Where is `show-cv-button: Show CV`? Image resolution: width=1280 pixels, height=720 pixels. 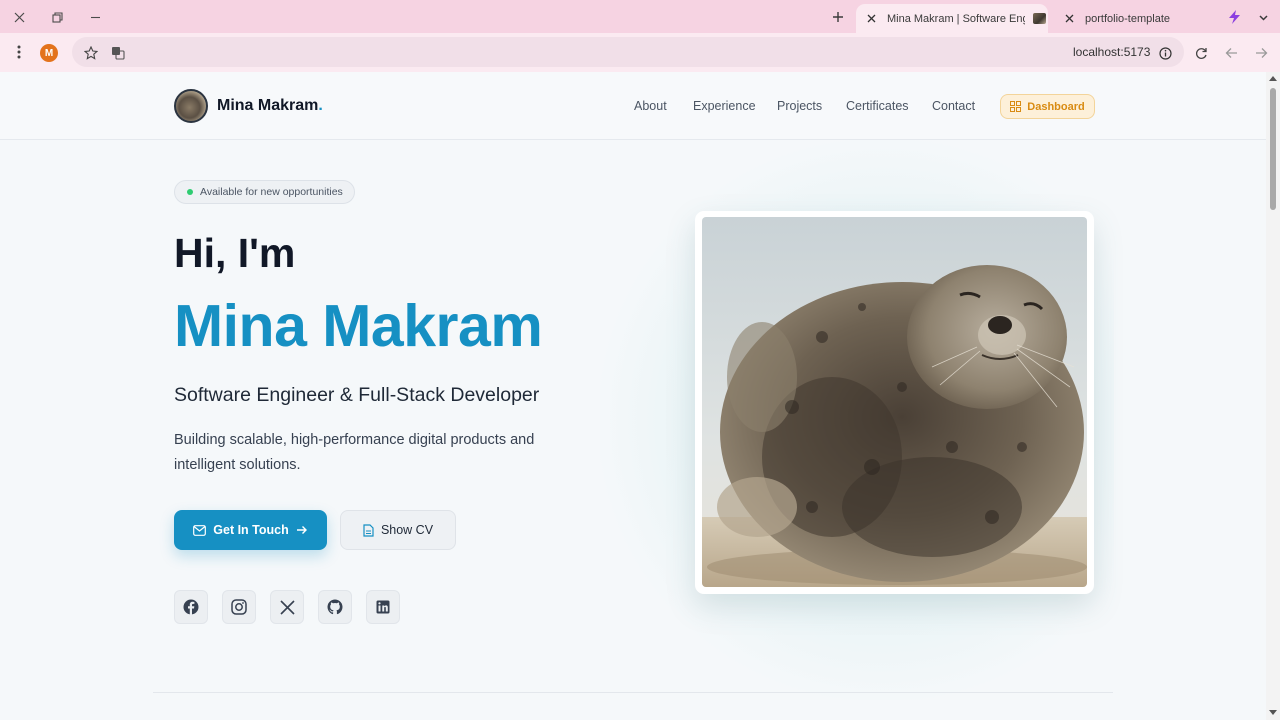 show-cv-button: Show CV is located at coordinates (398, 530).